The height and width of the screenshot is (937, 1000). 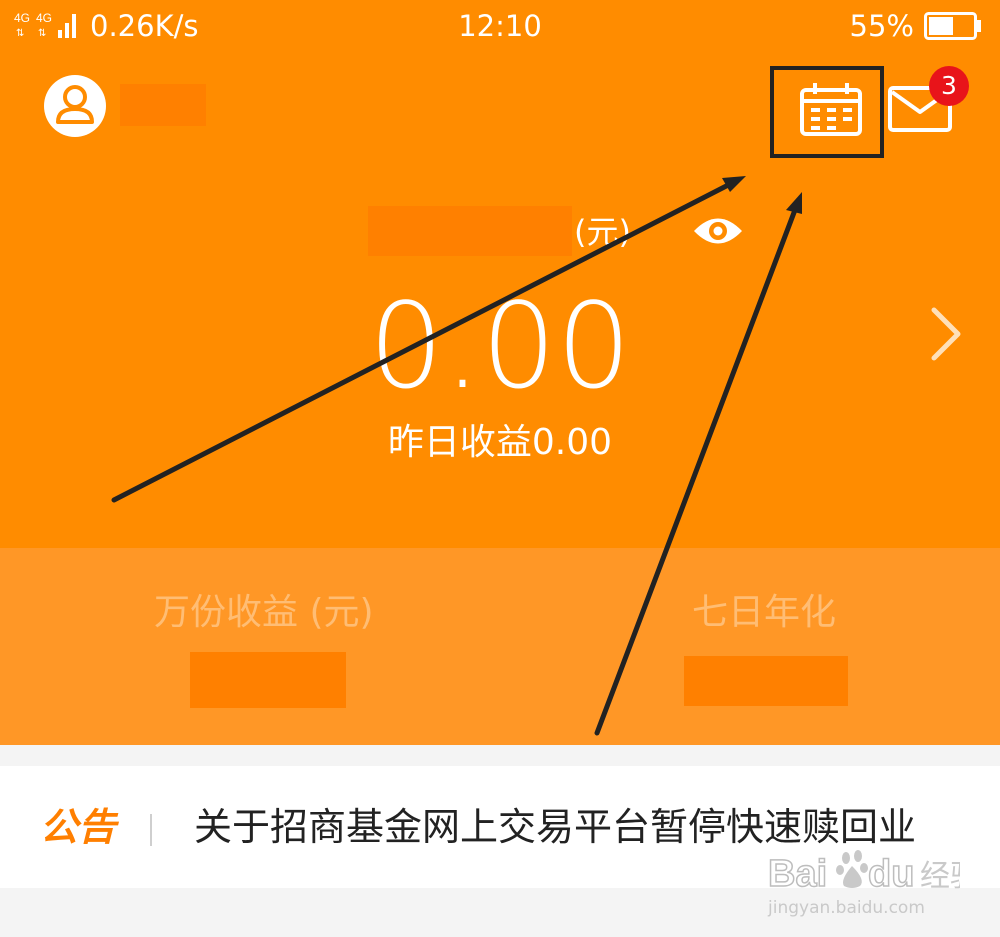 I want to click on yesterday-earnings: 昨日收益0.00, so click(x=500, y=442).